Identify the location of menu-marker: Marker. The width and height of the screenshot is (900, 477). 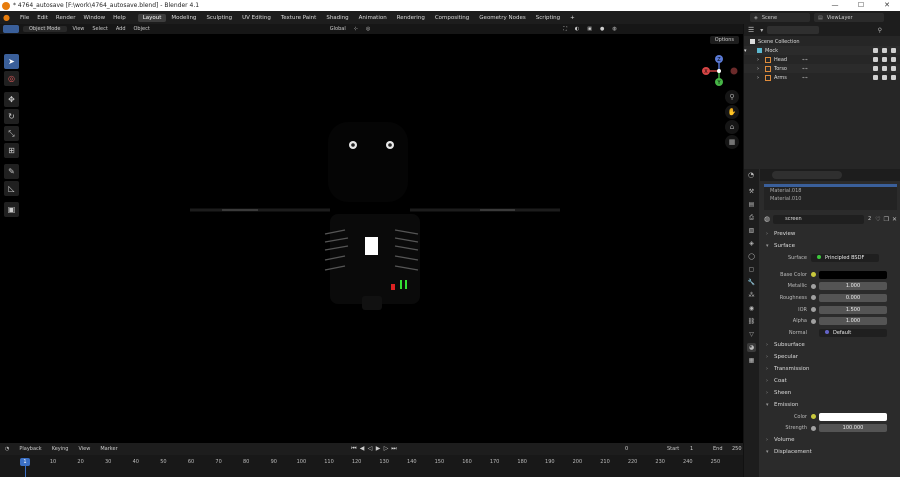
(108, 449).